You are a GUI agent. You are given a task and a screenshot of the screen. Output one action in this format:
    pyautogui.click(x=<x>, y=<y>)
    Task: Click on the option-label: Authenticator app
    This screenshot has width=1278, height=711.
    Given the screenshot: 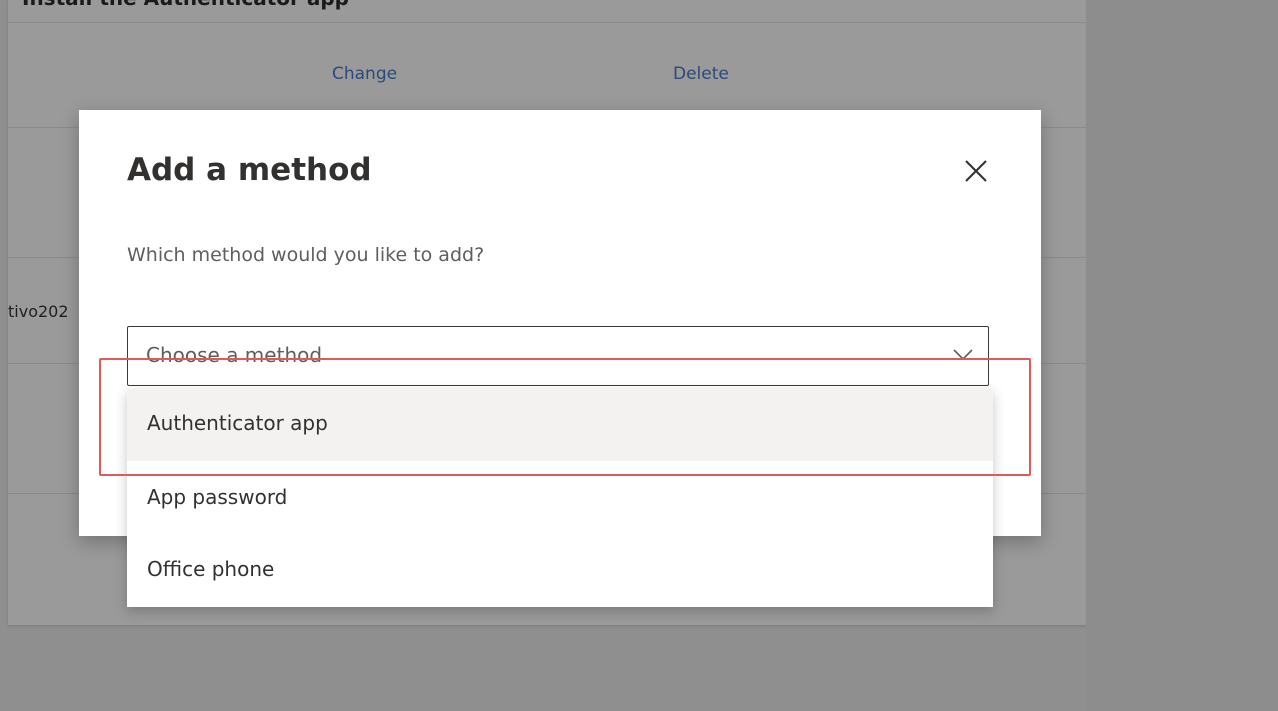 What is the action you would take?
    pyautogui.click(x=237, y=423)
    